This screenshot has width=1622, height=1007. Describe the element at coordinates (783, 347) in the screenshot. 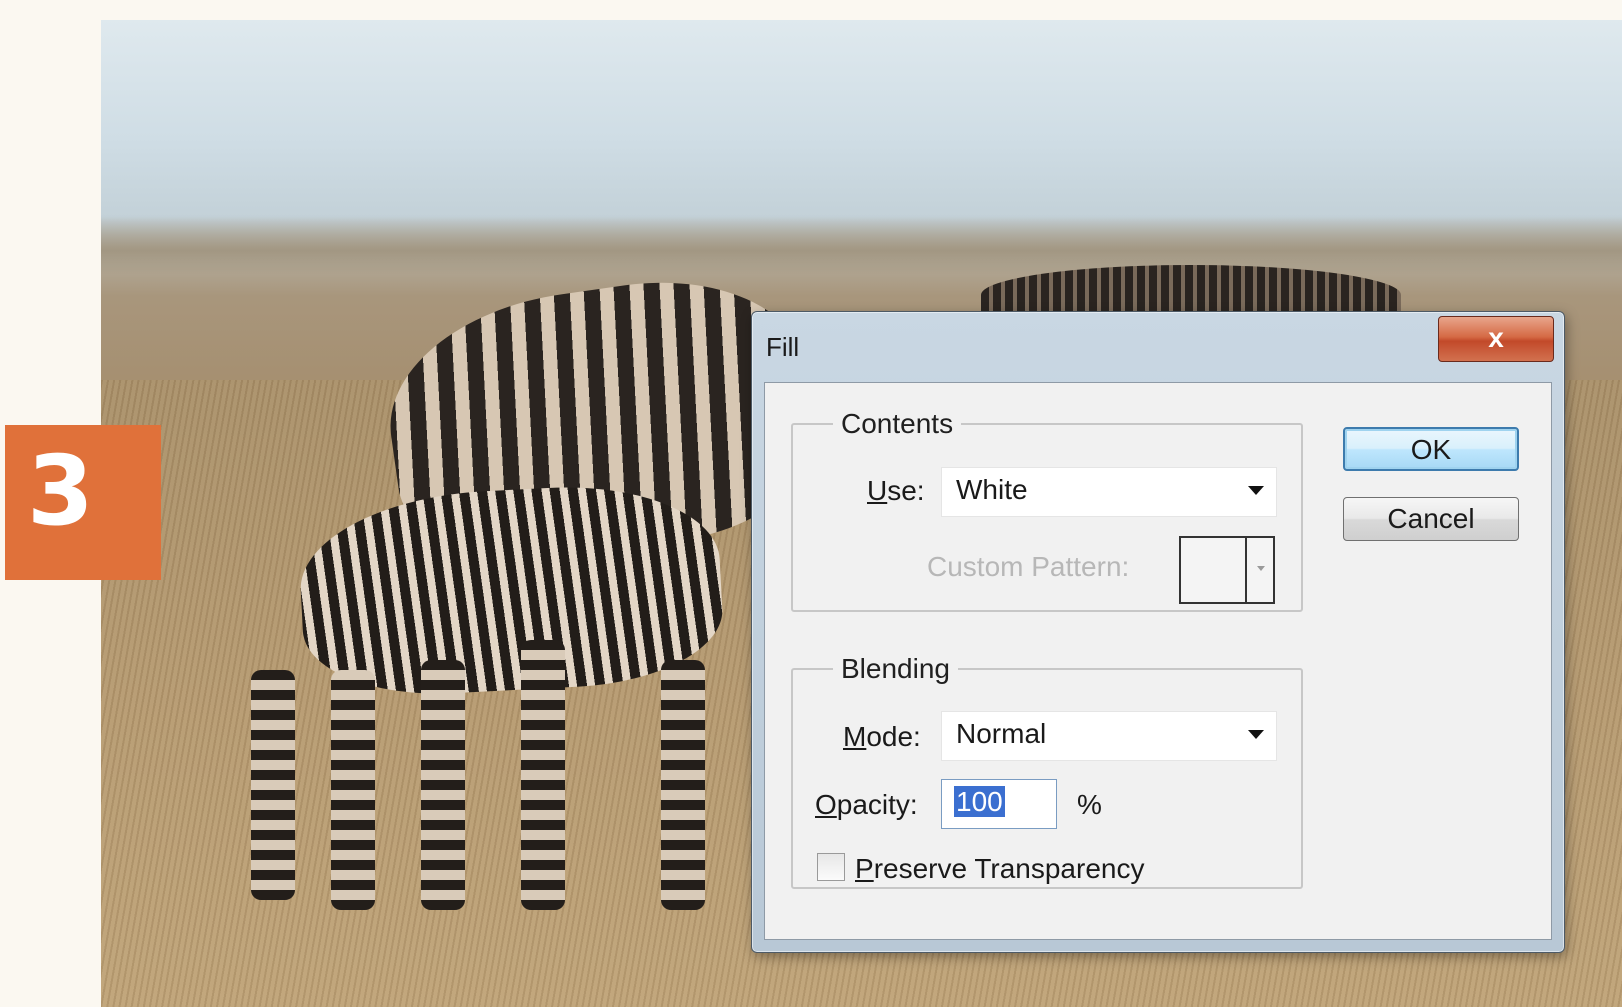

I see `dialog-title: Fill` at that location.